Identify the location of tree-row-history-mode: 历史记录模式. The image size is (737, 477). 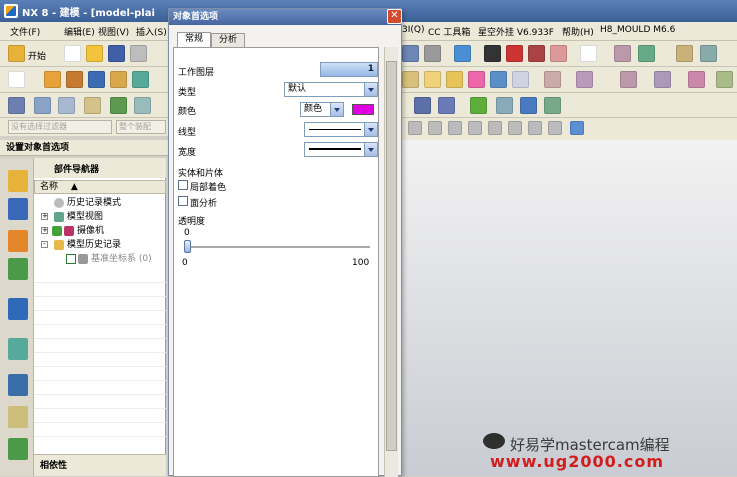
(100, 203).